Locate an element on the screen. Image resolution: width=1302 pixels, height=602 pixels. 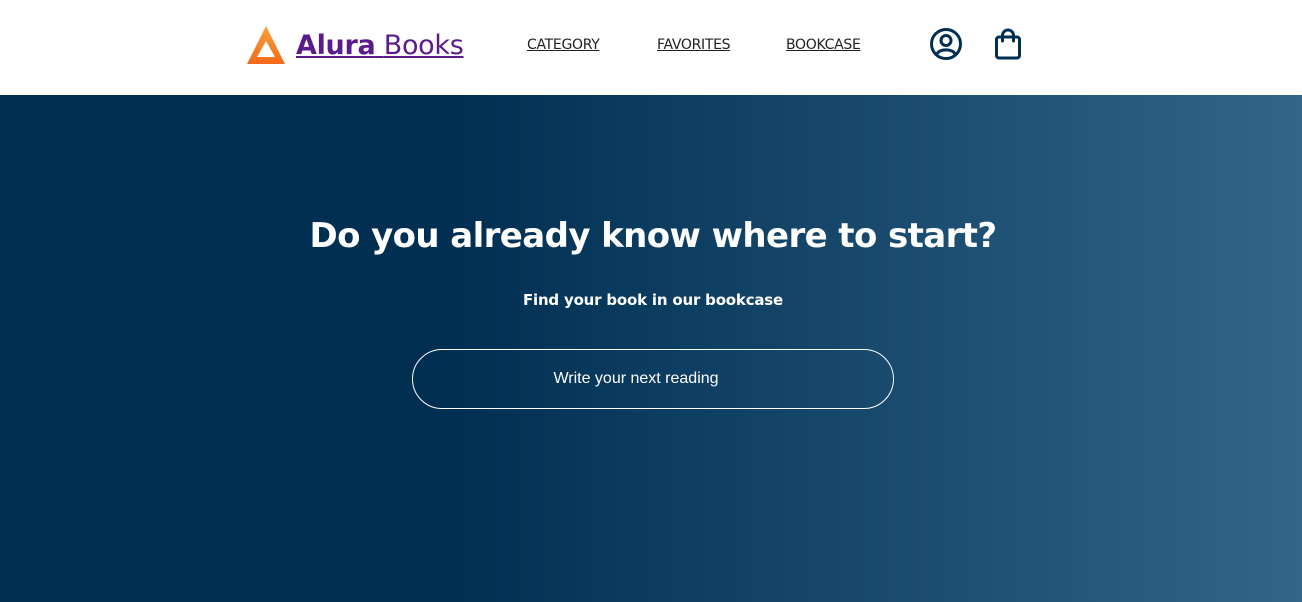
brand-name: Alura Books is located at coordinates (380, 45).